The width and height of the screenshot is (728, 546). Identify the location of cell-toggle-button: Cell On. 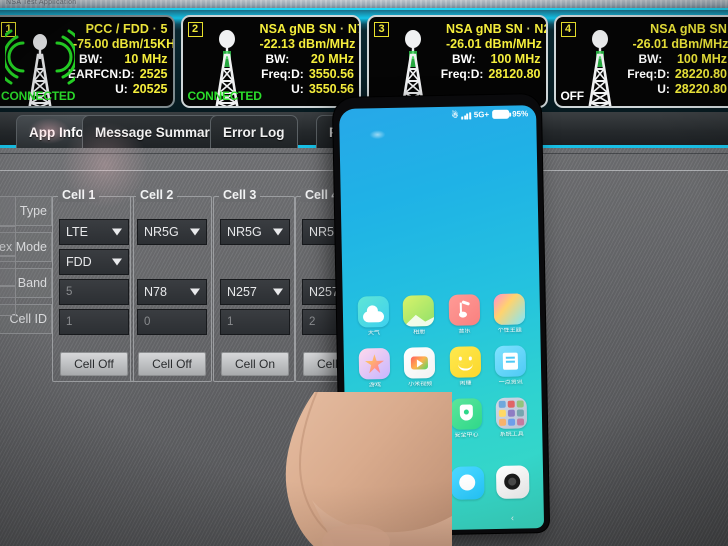
(255, 364).